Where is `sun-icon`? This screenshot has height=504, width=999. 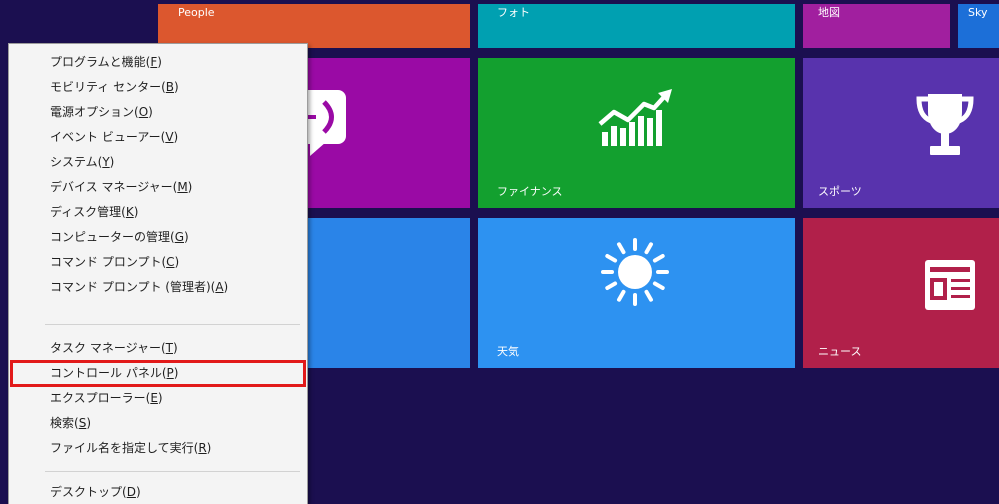 sun-icon is located at coordinates (635, 272).